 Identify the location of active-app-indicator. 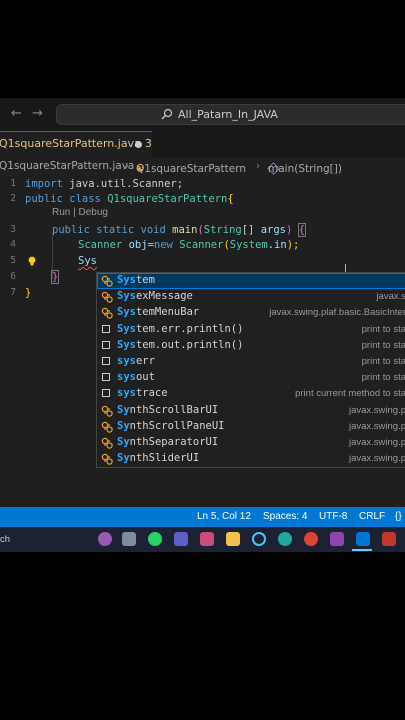
(362, 550).